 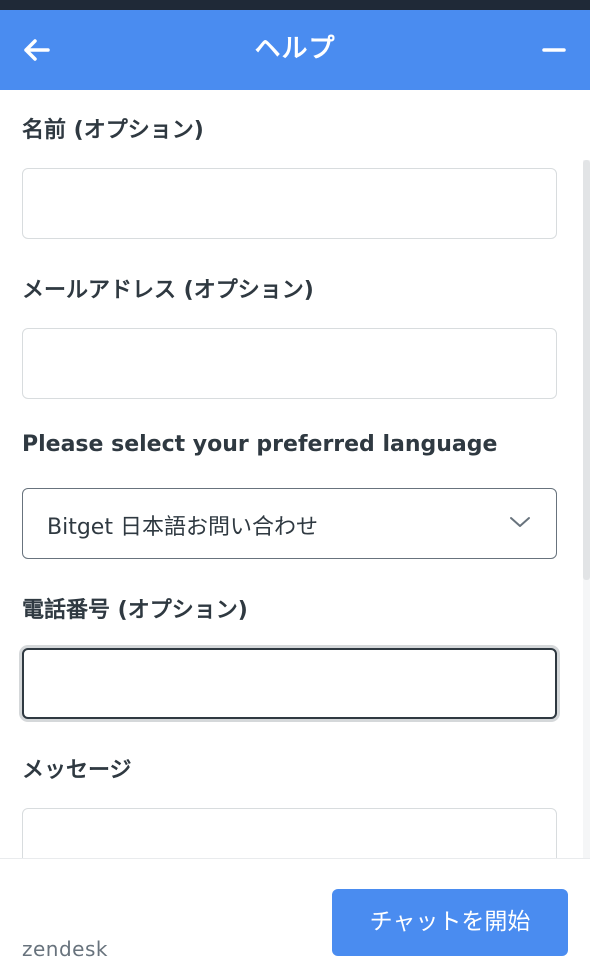 I want to click on chat-header: ヘルプ, so click(x=295, y=50).